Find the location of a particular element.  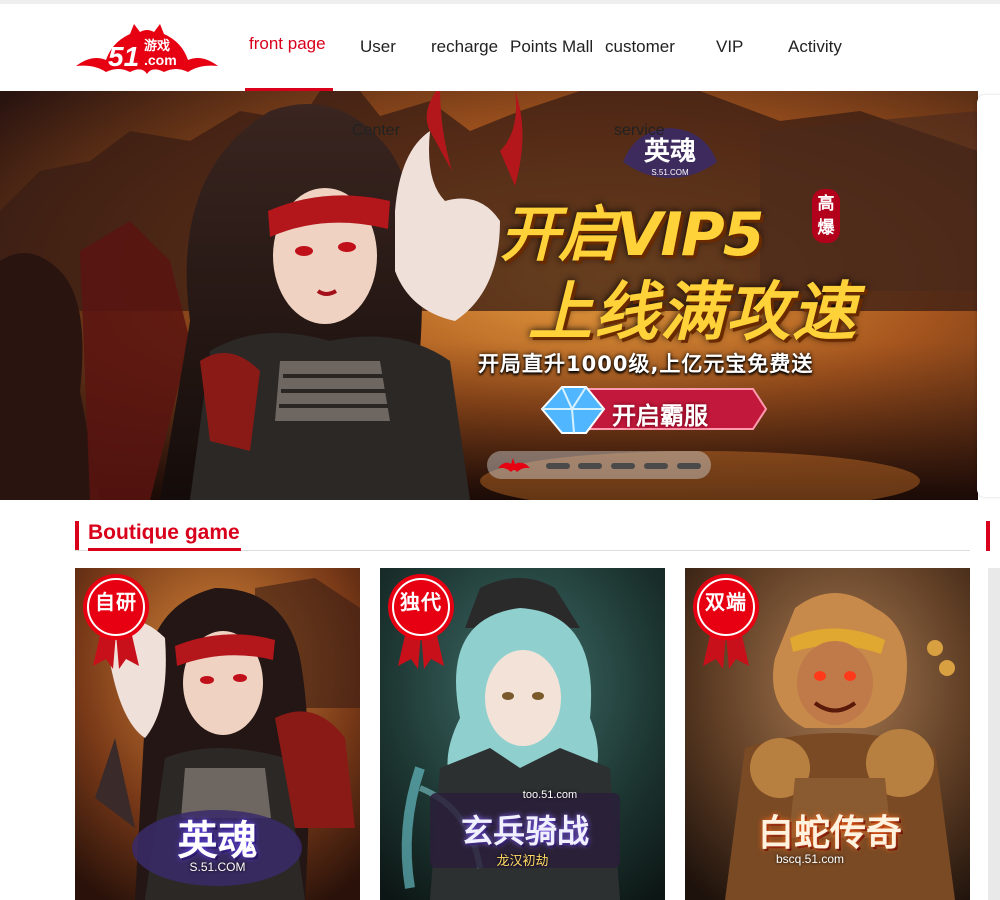

nav-customer-service: customer is located at coordinates (640, 47).